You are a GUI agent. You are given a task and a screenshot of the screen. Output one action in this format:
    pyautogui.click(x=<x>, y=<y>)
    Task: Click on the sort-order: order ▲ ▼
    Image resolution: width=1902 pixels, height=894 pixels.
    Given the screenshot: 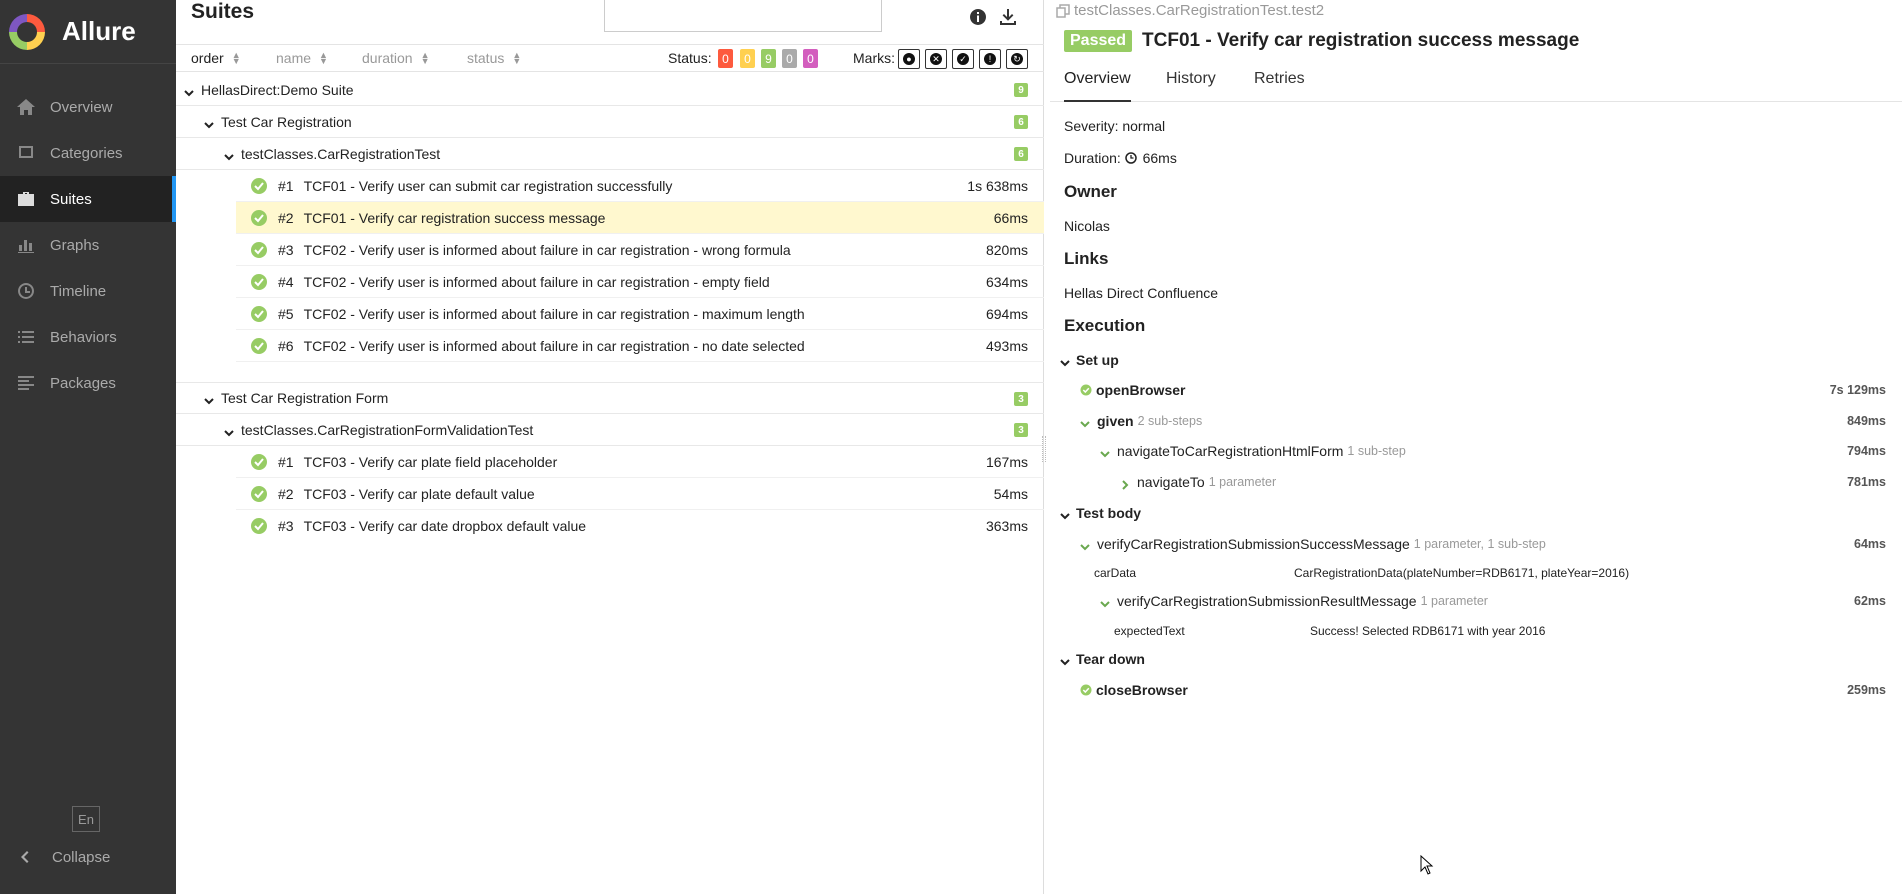 What is the action you would take?
    pyautogui.click(x=216, y=58)
    